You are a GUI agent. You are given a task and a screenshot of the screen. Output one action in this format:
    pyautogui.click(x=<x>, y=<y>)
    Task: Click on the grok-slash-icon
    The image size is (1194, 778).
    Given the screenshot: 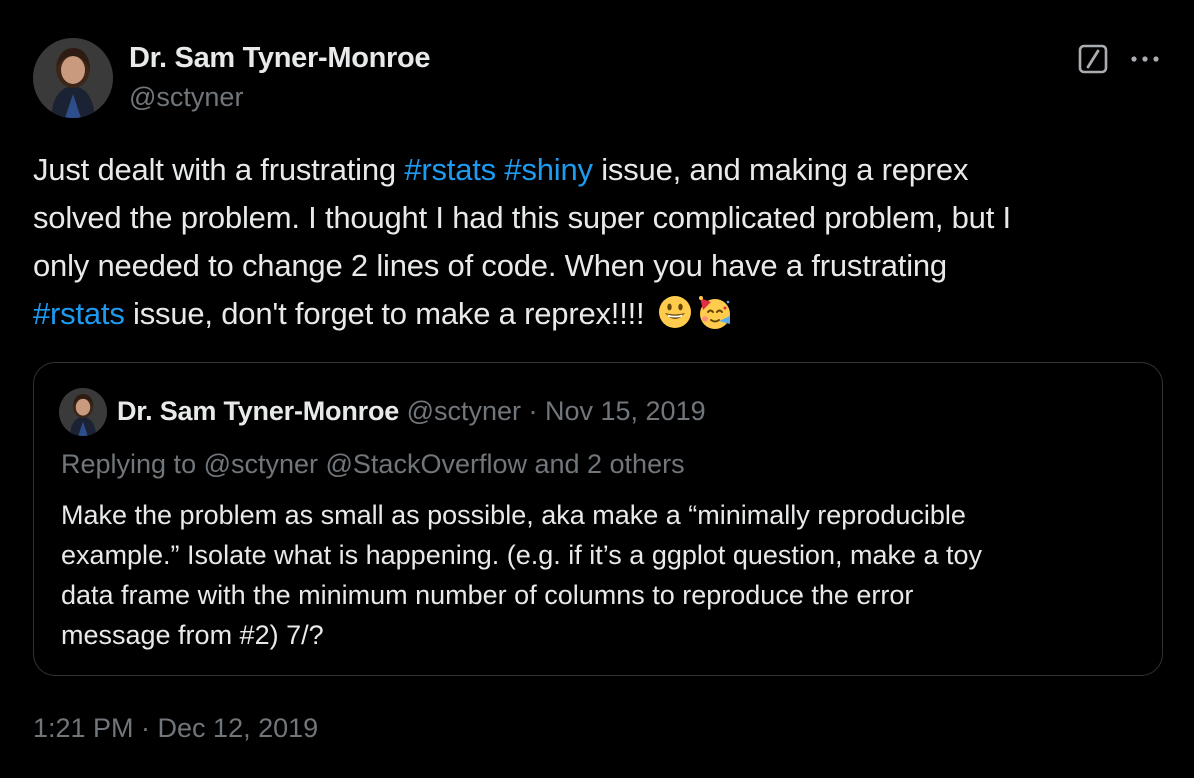 What is the action you would take?
    pyautogui.click(x=1093, y=59)
    